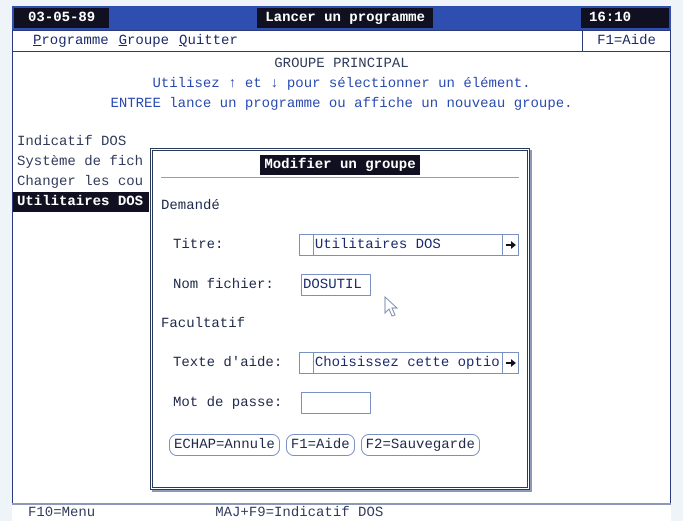 The image size is (683, 521). What do you see at coordinates (626, 41) in the screenshot?
I see `help-key: F1=Aide` at bounding box center [626, 41].